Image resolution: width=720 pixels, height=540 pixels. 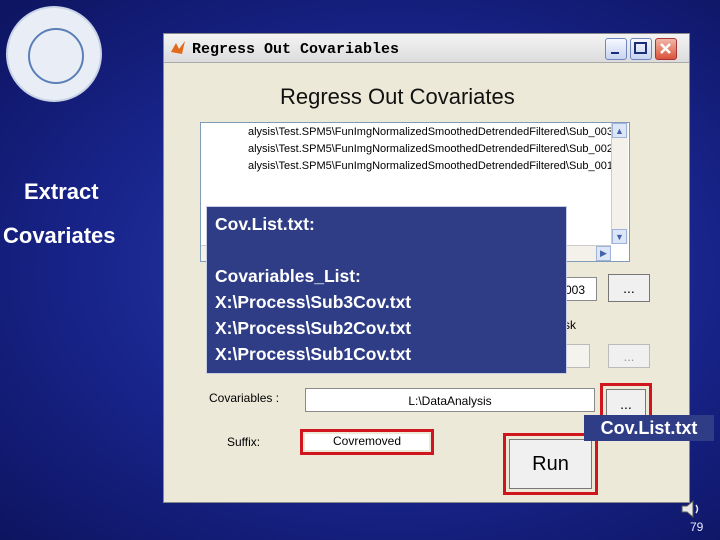 What do you see at coordinates (313, 302) in the screenshot?
I see `overlay-line: X:\Process\Sub3Cov.txt` at bounding box center [313, 302].